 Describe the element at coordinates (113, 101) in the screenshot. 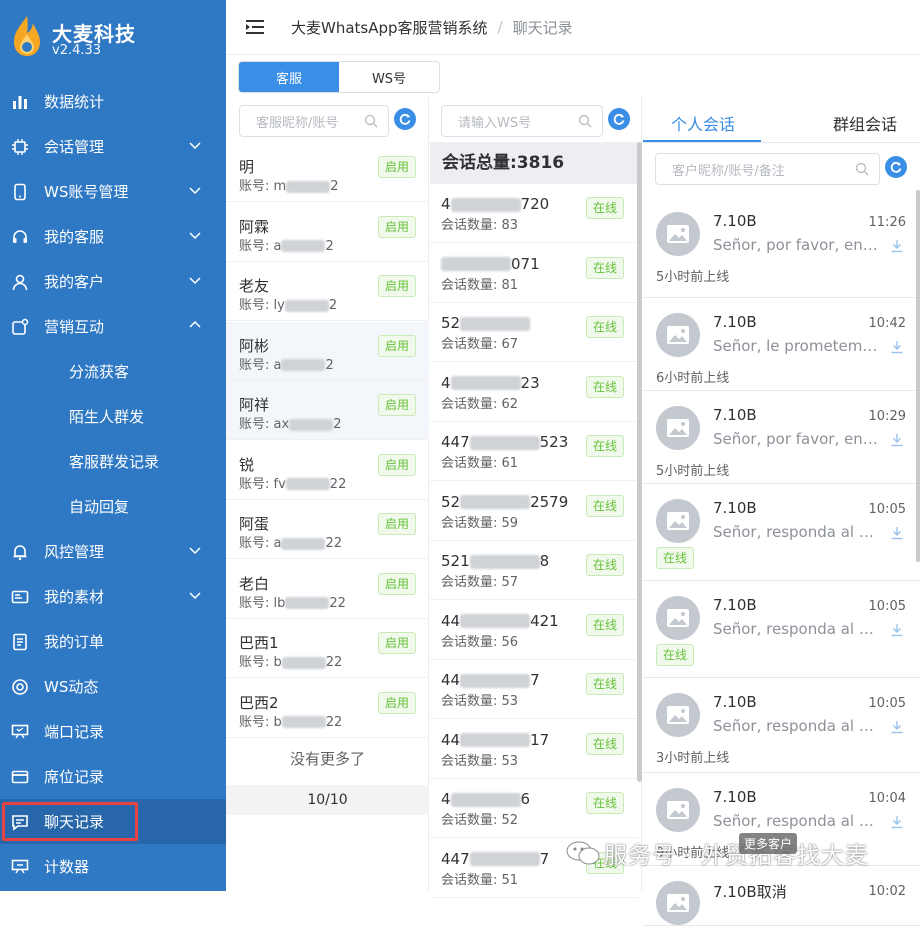

I see `sidebar-item-0: 数据统计` at that location.